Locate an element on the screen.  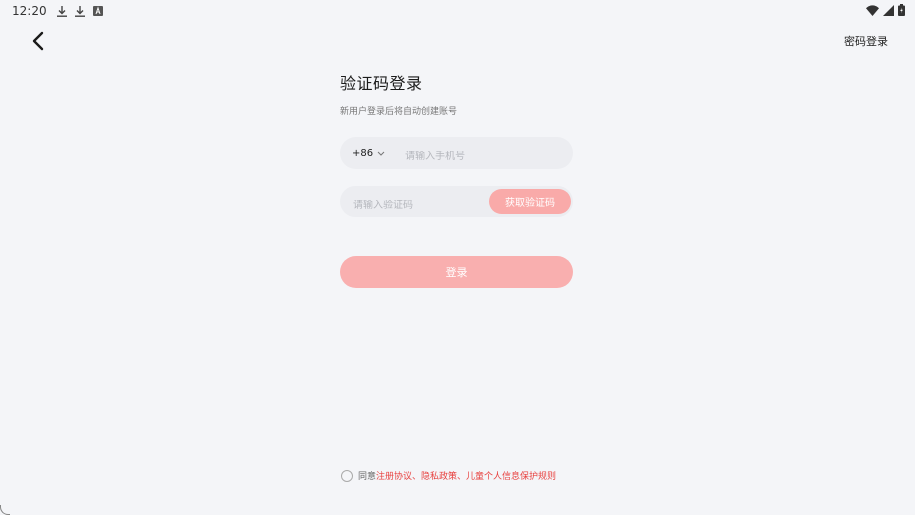
country-code-selector: +86 is located at coordinates (368, 153).